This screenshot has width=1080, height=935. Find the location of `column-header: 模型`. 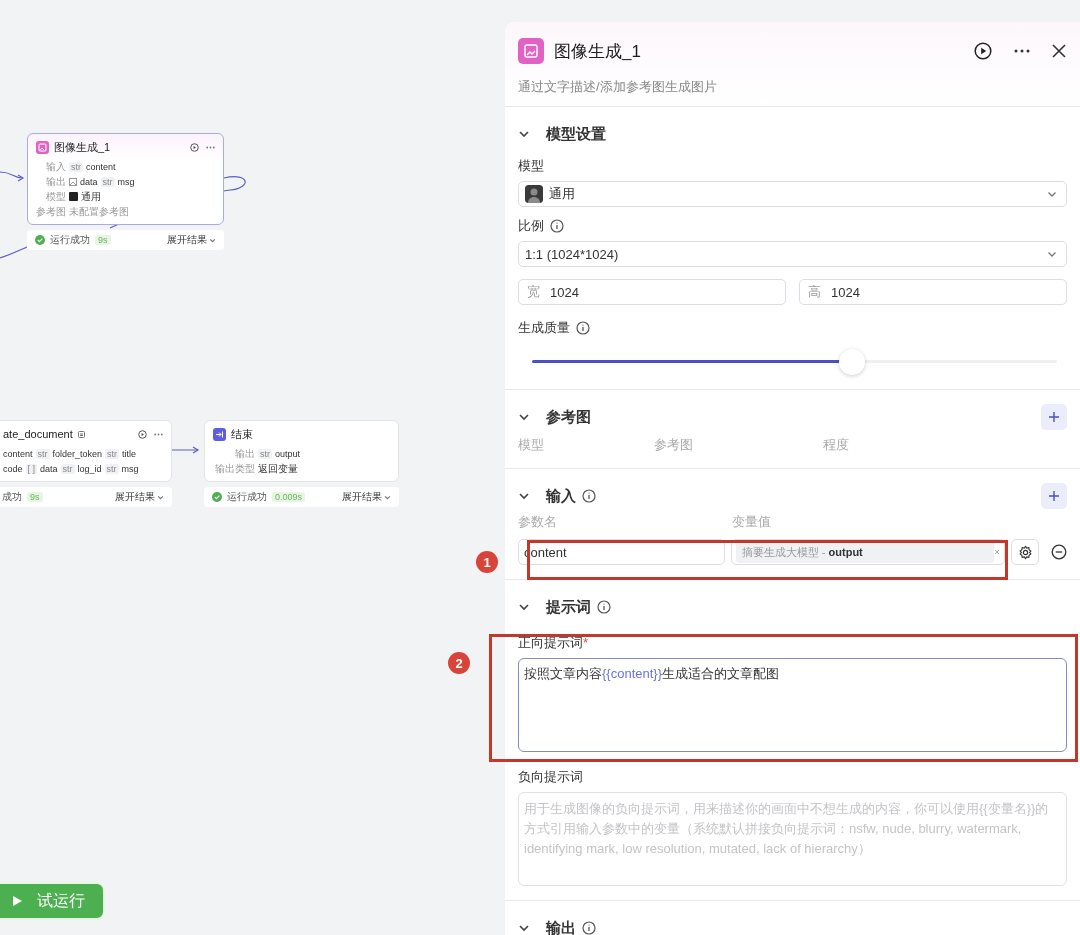

column-header: 模型 is located at coordinates (531, 445).